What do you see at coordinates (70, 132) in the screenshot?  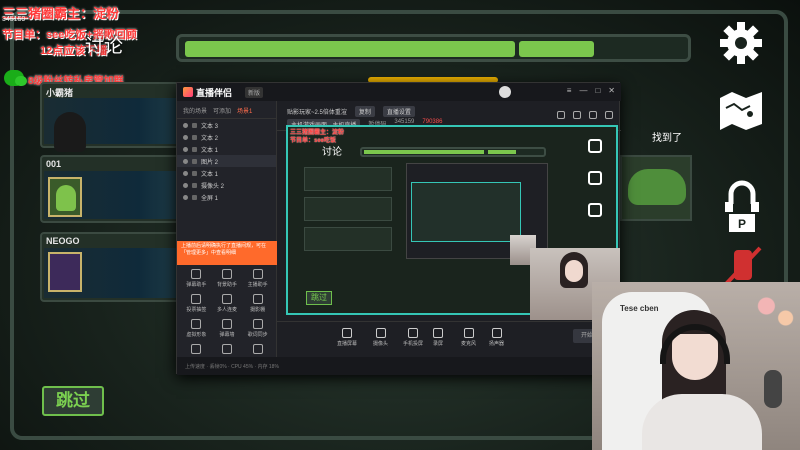 I see `duck-avatar` at bounding box center [70, 132].